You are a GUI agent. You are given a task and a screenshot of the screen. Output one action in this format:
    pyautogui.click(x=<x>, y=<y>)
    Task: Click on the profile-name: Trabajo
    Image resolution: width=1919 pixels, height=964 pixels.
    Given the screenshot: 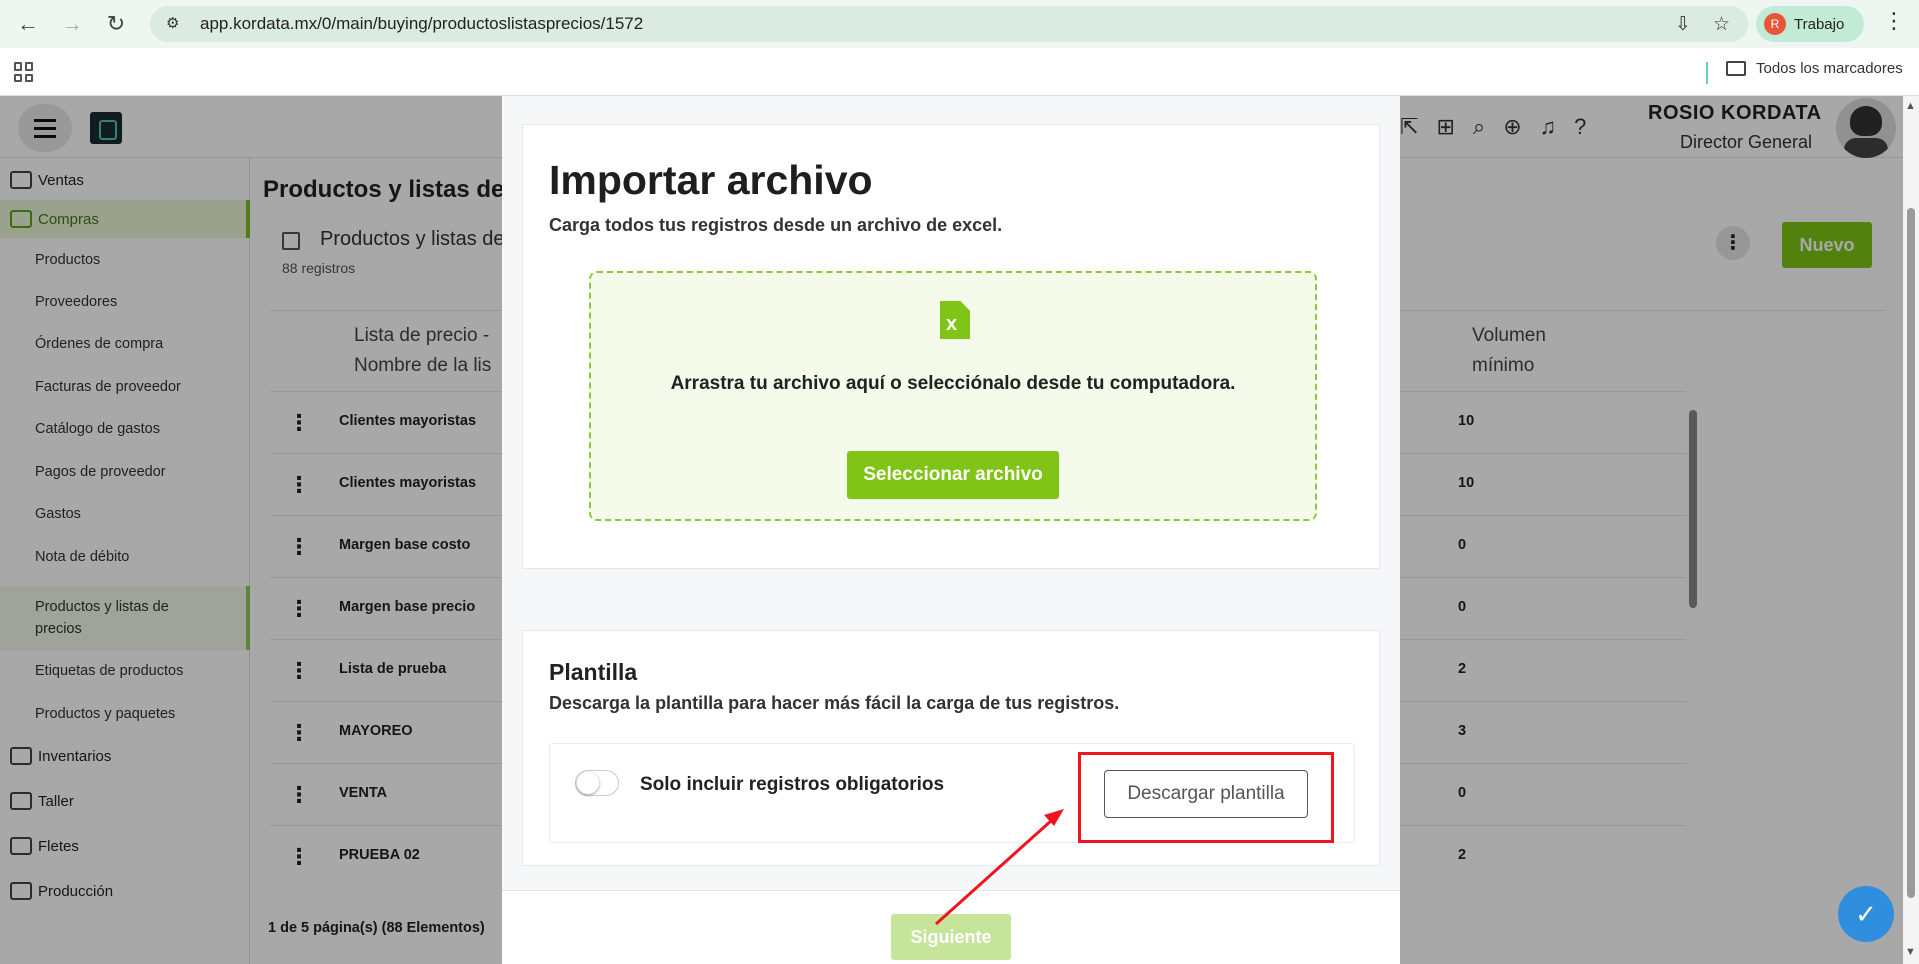 What is the action you would take?
    pyautogui.click(x=1819, y=24)
    